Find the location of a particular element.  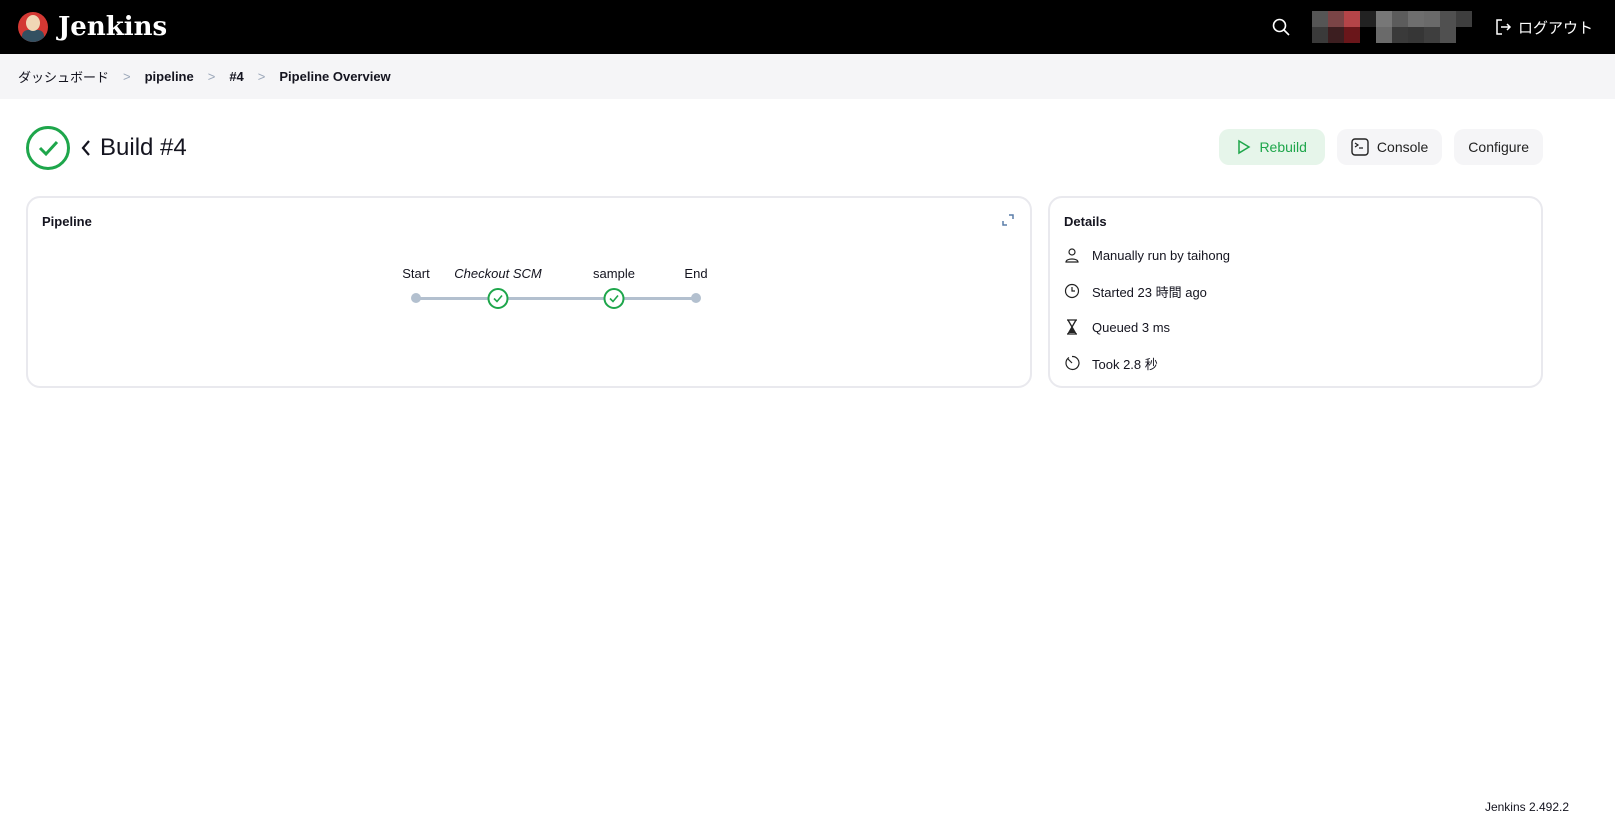

logout-button: ログアウト is located at coordinates (1543, 27).